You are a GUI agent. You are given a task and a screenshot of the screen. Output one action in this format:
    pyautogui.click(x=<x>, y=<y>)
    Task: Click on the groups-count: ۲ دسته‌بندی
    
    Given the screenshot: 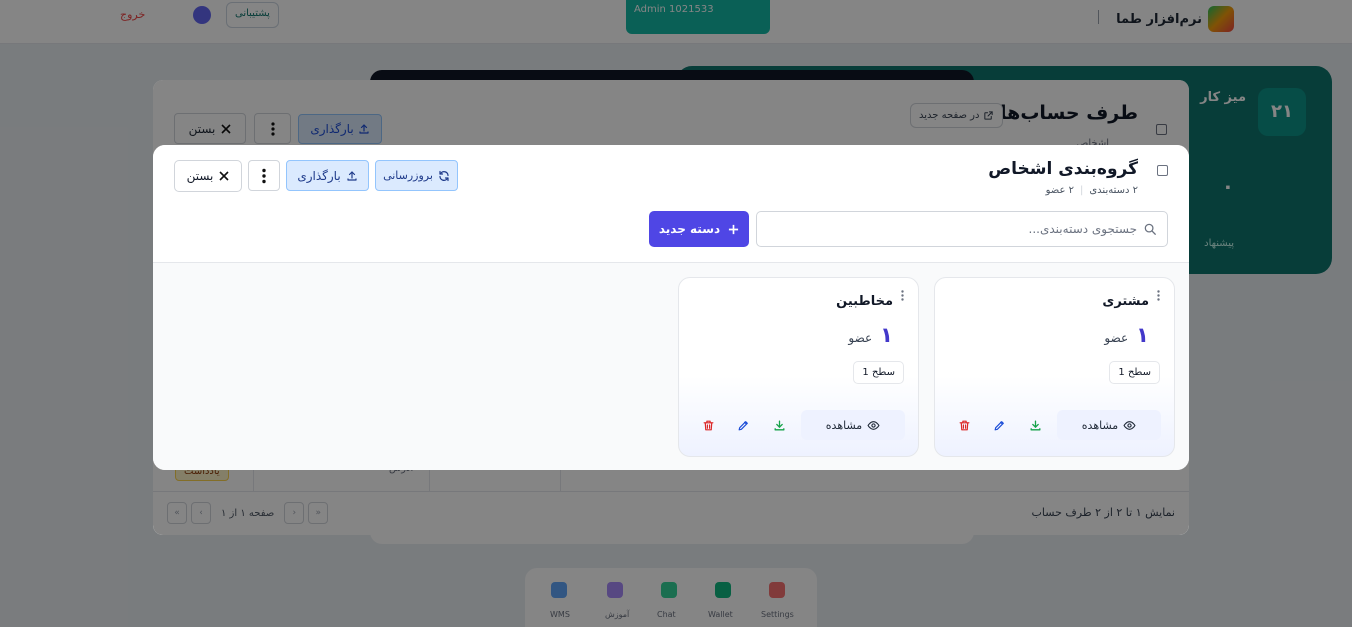 What is the action you would take?
    pyautogui.click(x=1113, y=190)
    